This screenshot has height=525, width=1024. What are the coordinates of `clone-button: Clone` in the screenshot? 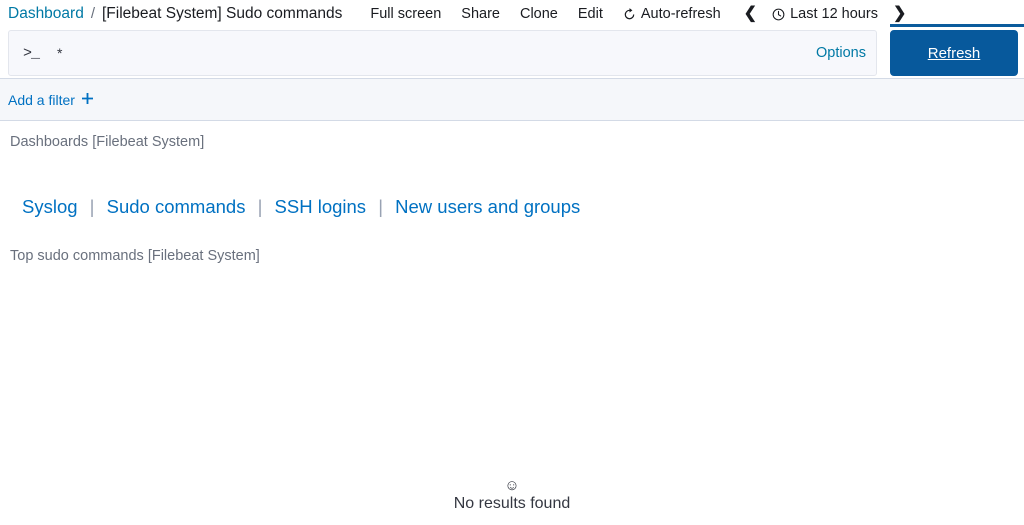 It's located at (539, 14).